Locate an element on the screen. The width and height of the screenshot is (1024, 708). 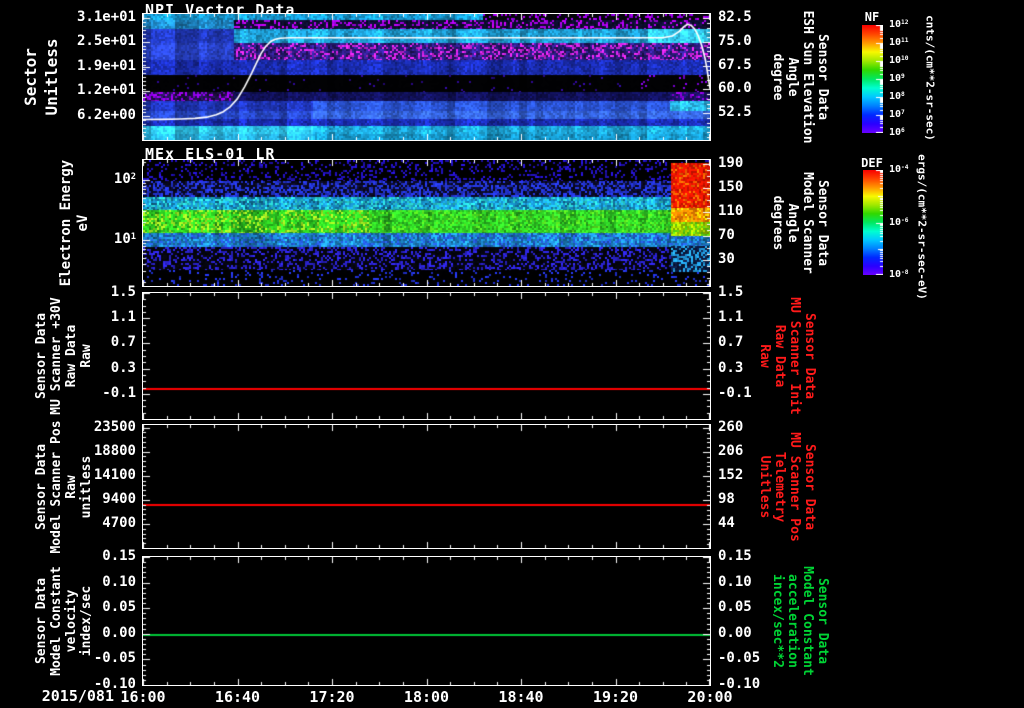
tick-label: 52.5 is located at coordinates (735, 112).